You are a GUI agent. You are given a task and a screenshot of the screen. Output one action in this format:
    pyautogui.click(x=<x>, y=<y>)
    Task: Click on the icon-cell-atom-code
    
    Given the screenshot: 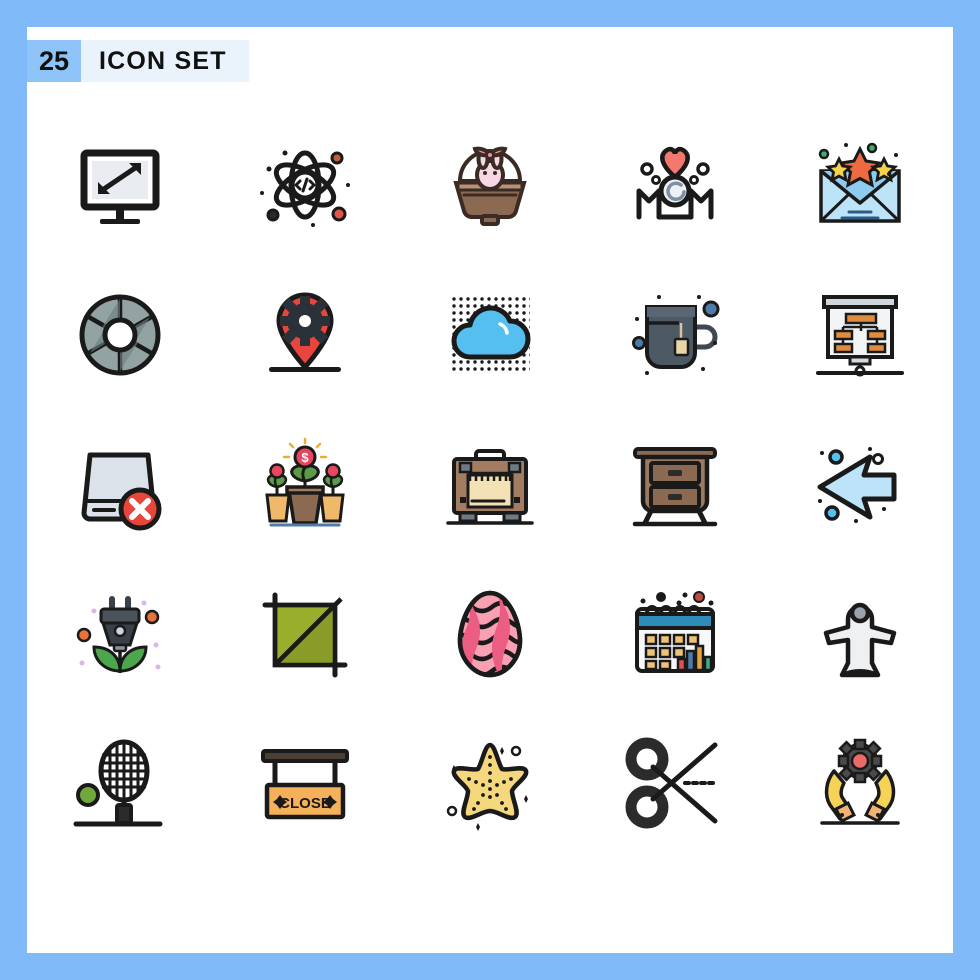 What is the action you would take?
    pyautogui.click(x=304, y=185)
    